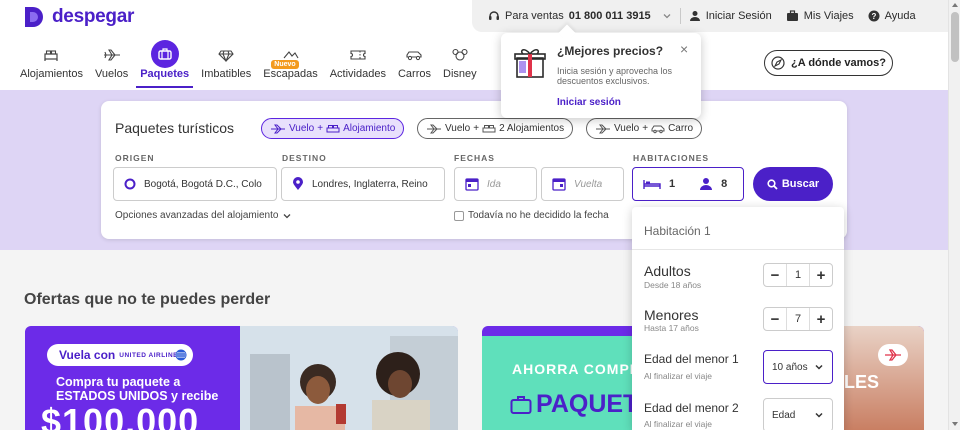  What do you see at coordinates (532, 128) in the screenshot?
I see `option-suffix: 2 Alojamientos` at bounding box center [532, 128].